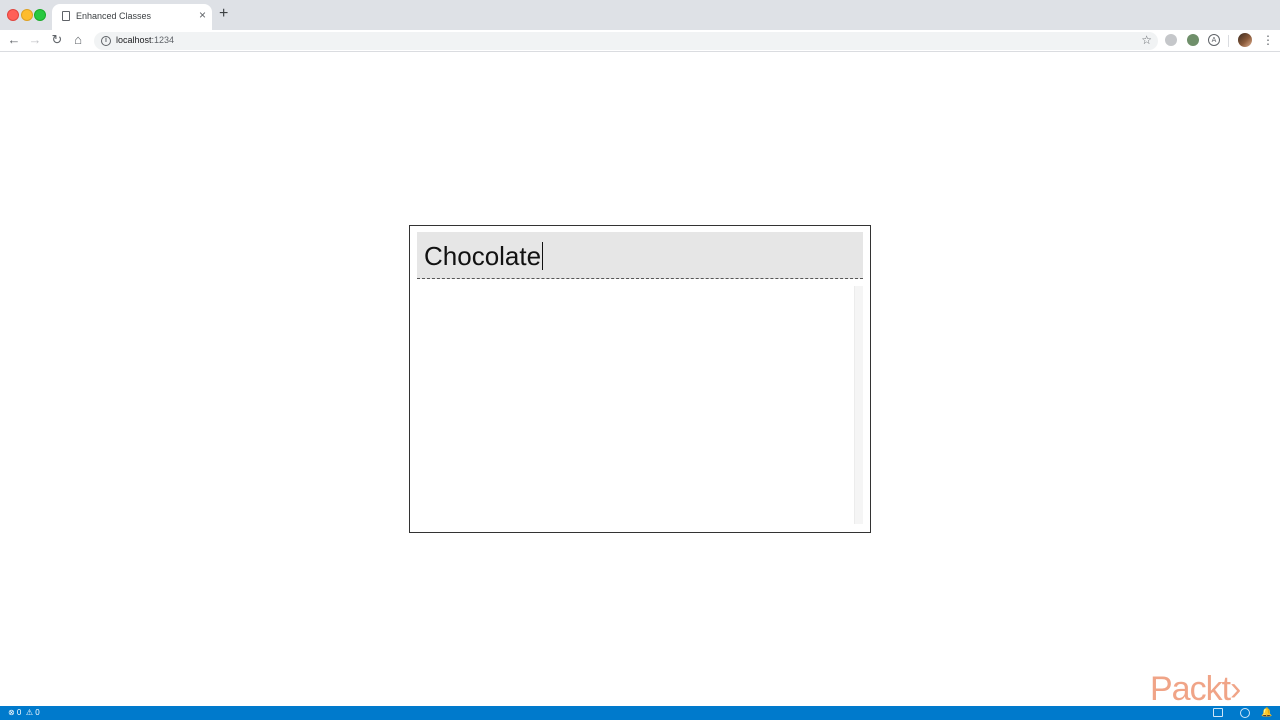 This screenshot has height=720, width=1280. Describe the element at coordinates (35, 40) in the screenshot. I see `forward-button: →` at that location.